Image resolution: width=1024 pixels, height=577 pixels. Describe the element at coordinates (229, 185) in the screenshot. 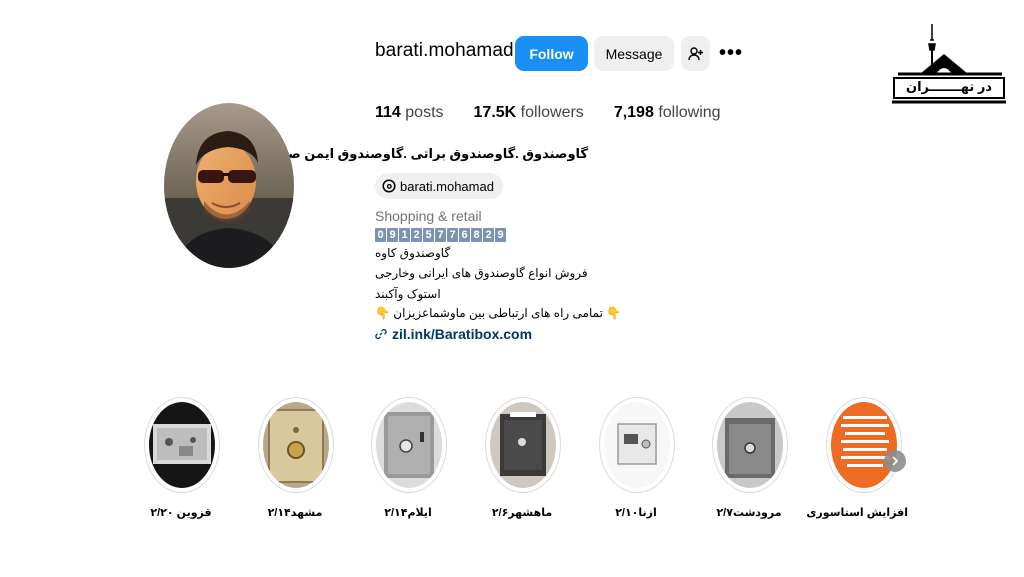

I see `profile-avatar` at that location.